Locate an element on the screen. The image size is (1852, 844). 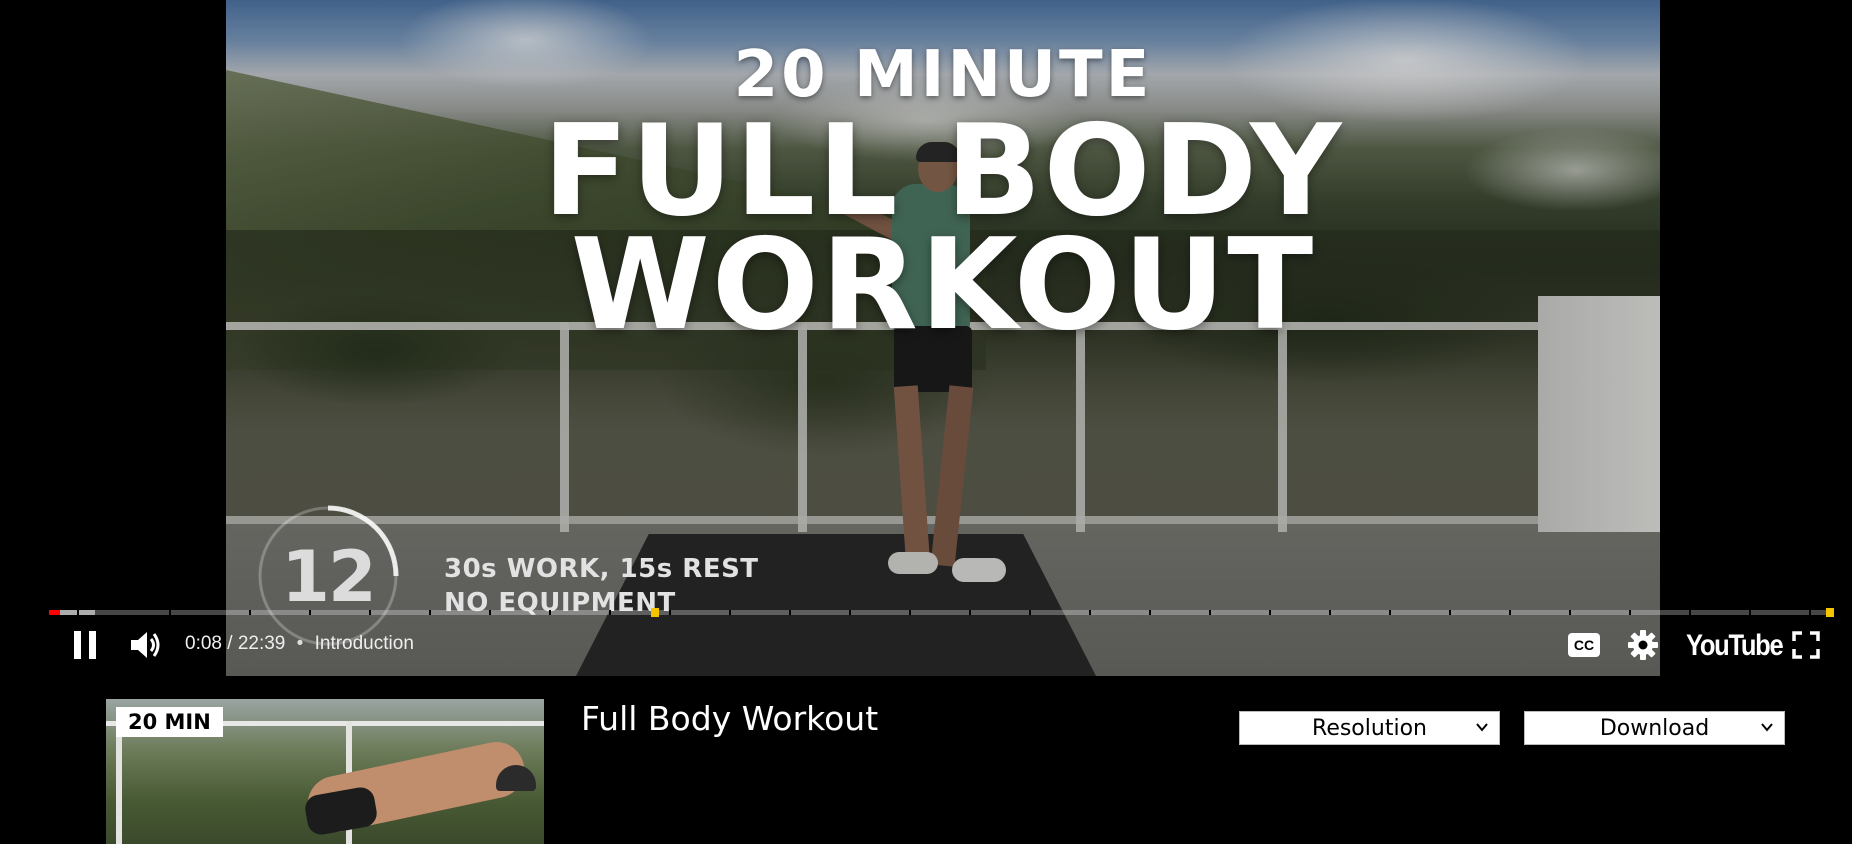
video-title: Full Body Workout is located at coordinates (730, 718).